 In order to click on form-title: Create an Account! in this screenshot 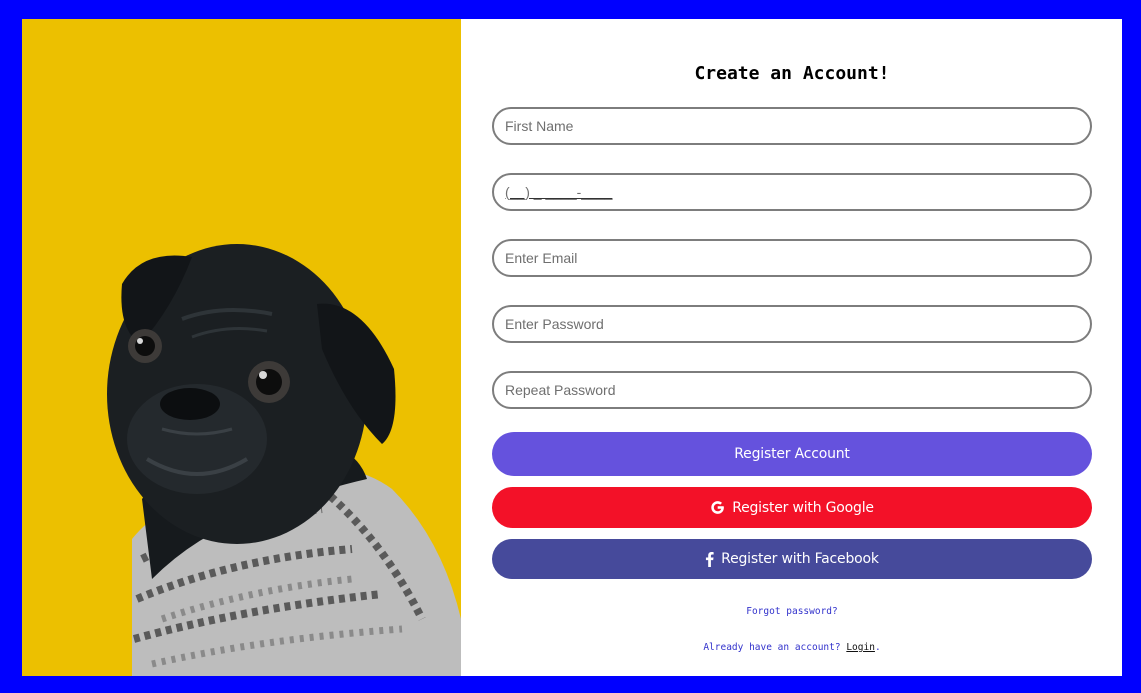, I will do `click(792, 73)`.